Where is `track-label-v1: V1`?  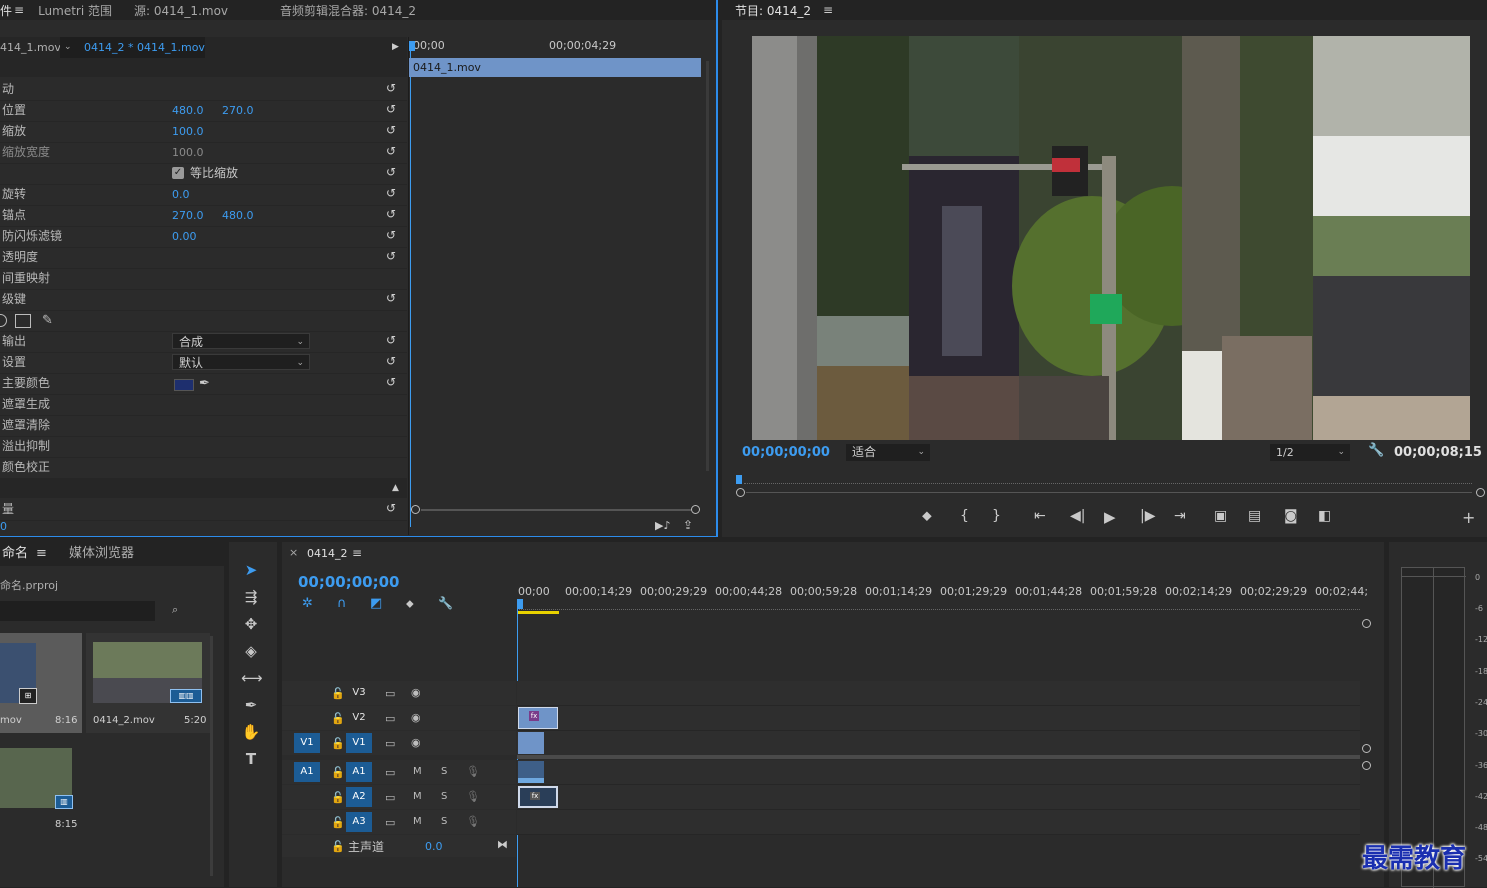
track-label-v1: V1 is located at coordinates (359, 743).